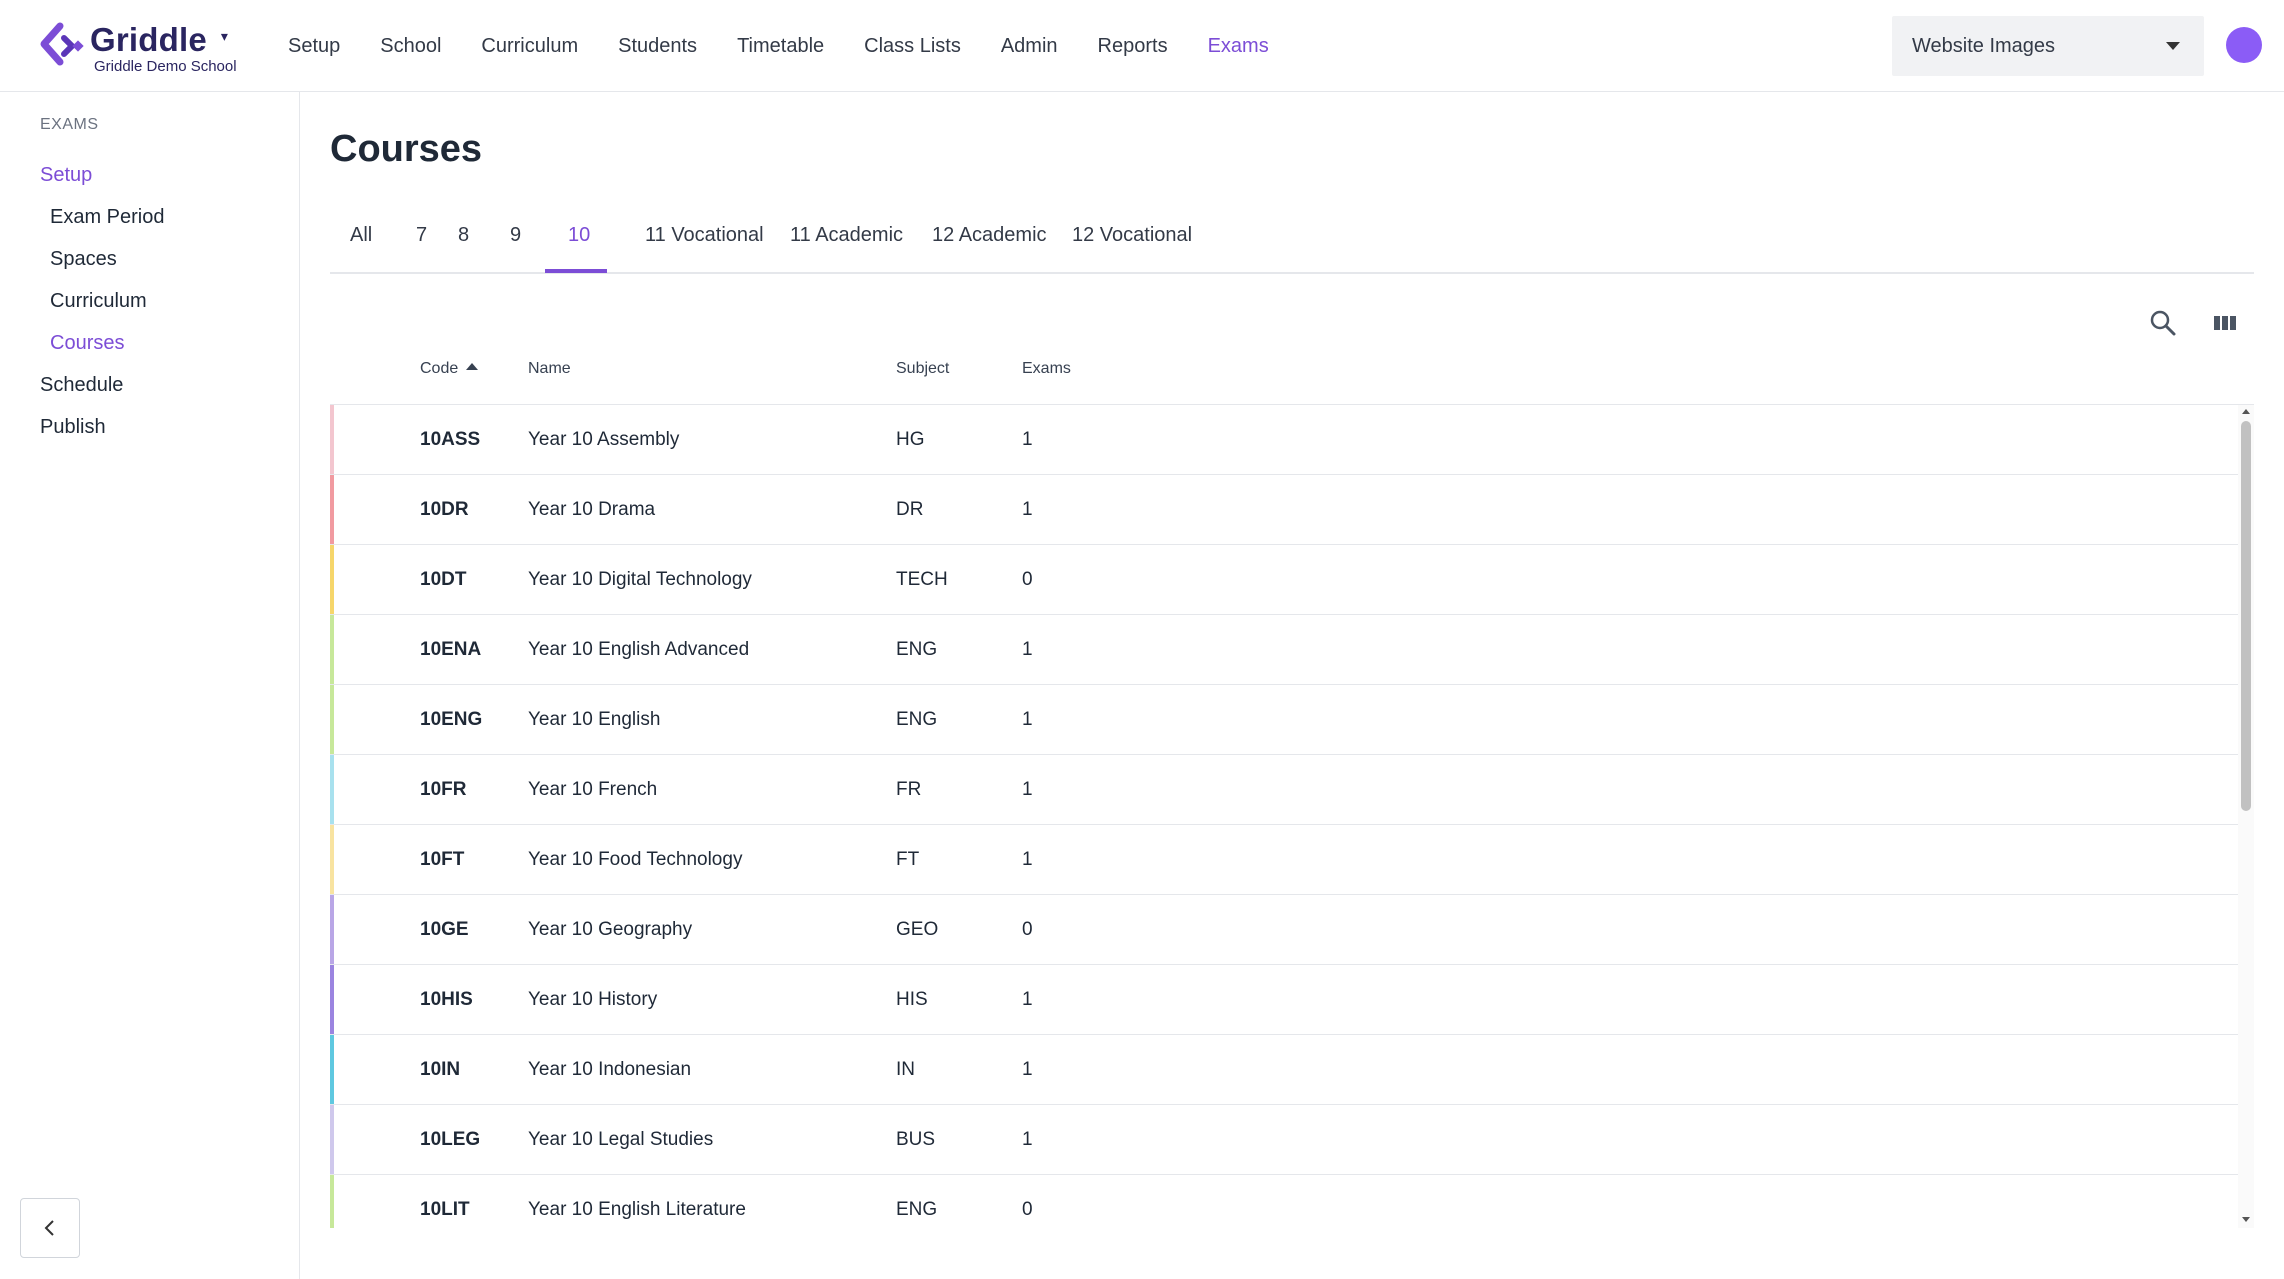 The width and height of the screenshot is (2284, 1279). What do you see at coordinates (576, 271) in the screenshot?
I see `active-tab-indicator` at bounding box center [576, 271].